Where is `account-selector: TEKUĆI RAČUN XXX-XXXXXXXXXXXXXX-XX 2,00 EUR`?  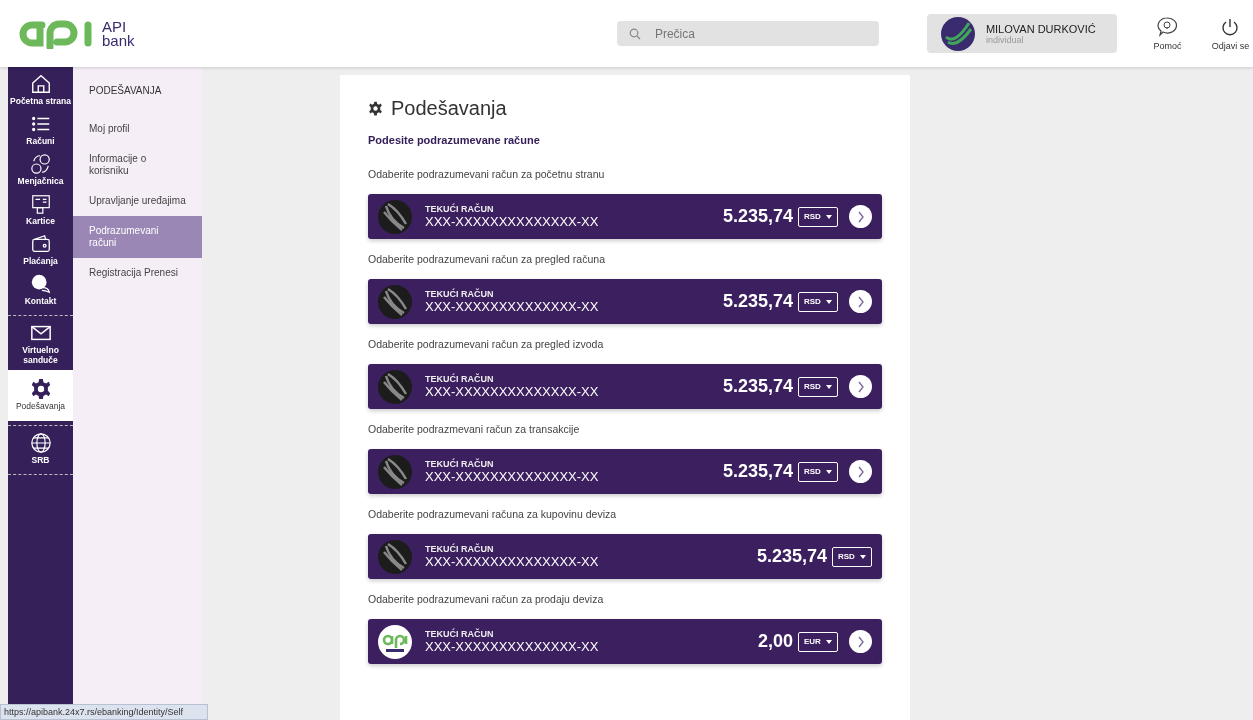 account-selector: TEKUĆI RAČUN XXX-XXXXXXXXXXXXXX-XX 2,00 EUR is located at coordinates (625, 641).